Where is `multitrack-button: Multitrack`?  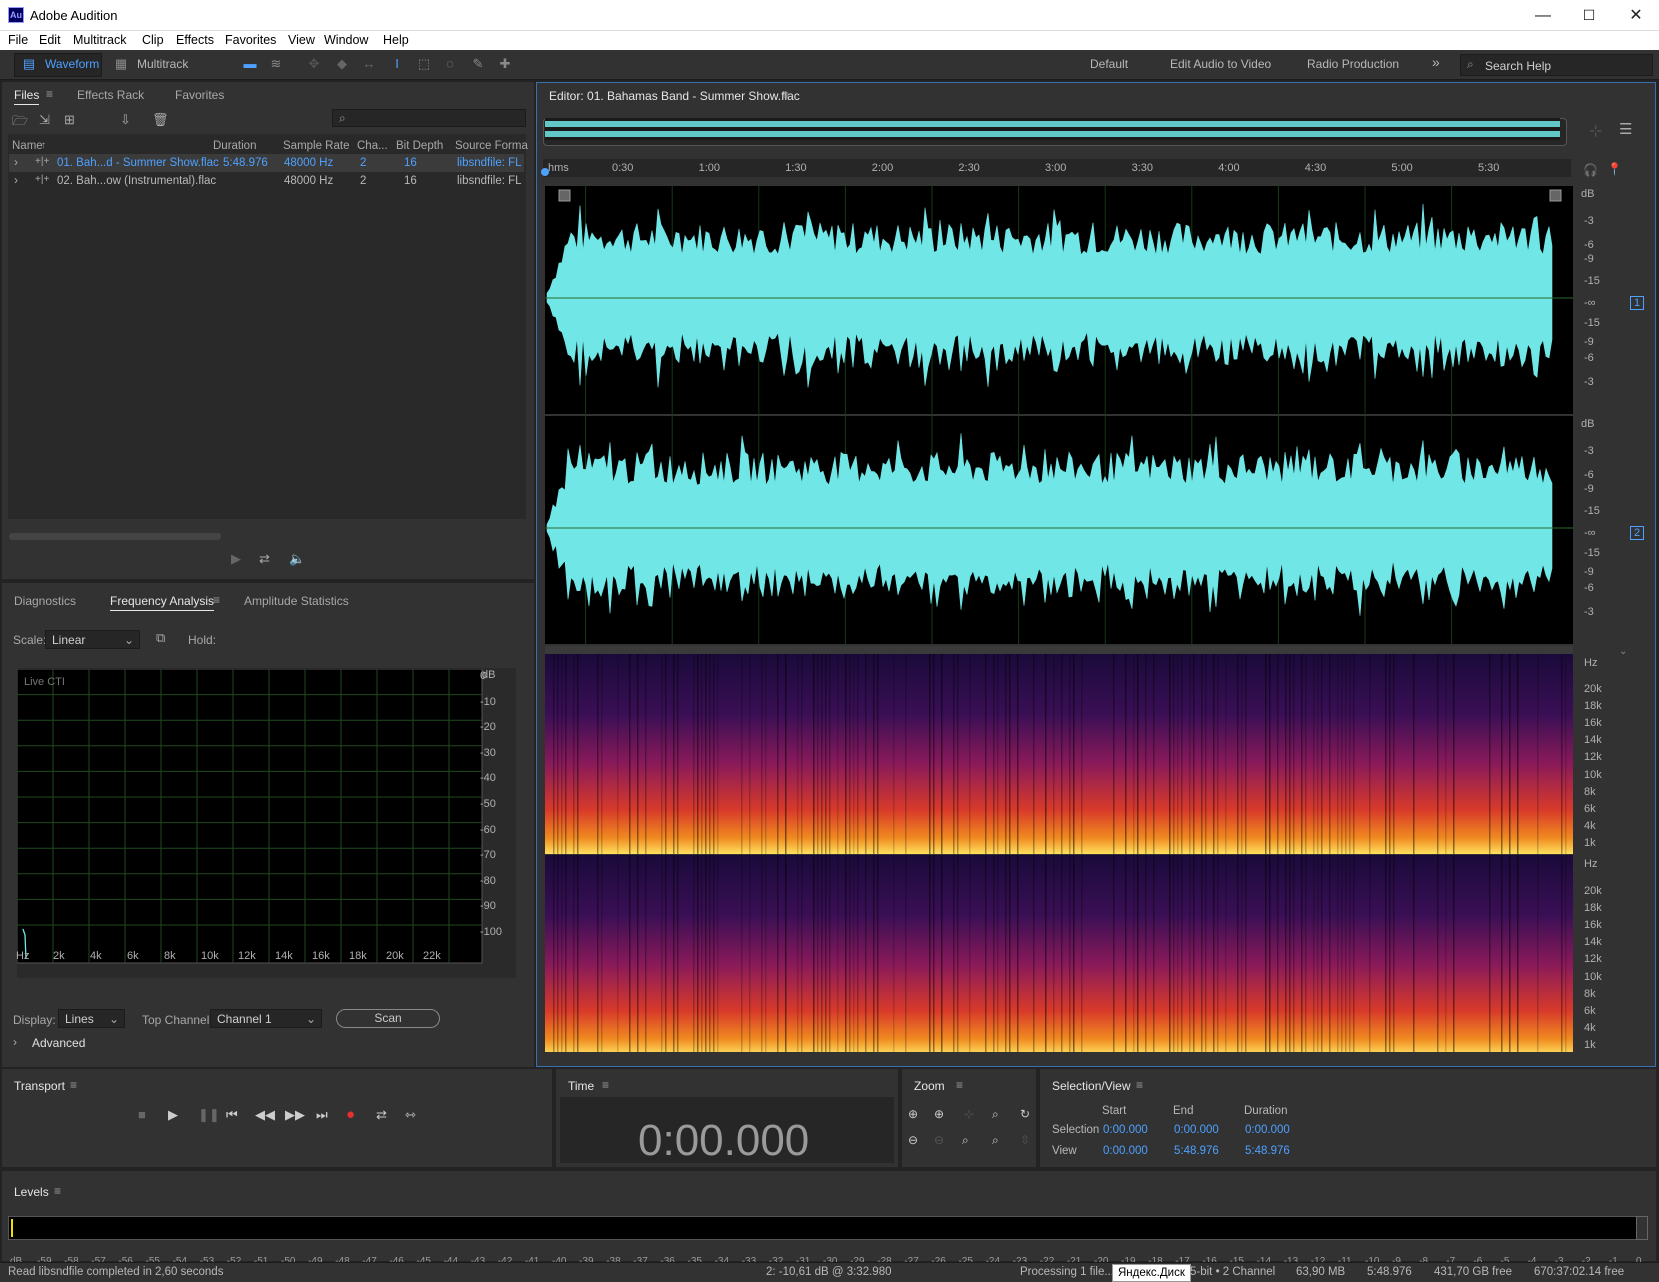
multitrack-button: Multitrack is located at coordinates (149, 64).